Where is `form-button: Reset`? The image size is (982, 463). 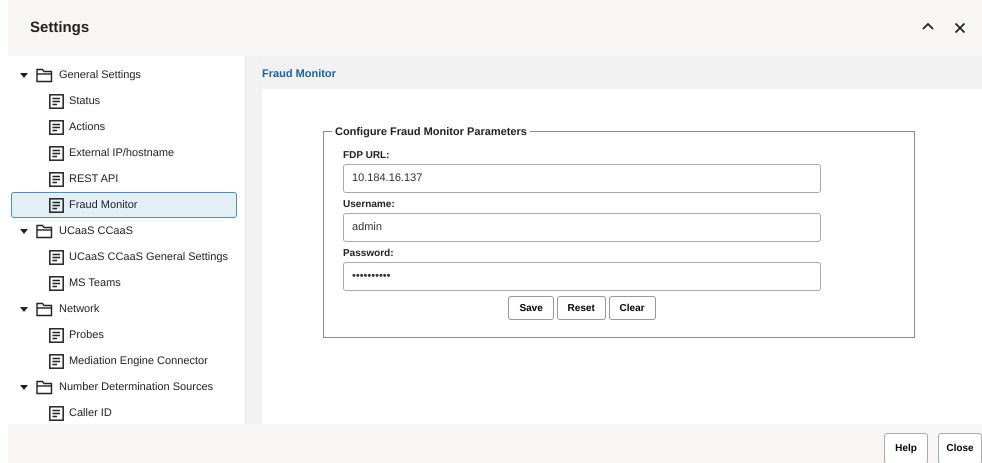 form-button: Reset is located at coordinates (581, 308).